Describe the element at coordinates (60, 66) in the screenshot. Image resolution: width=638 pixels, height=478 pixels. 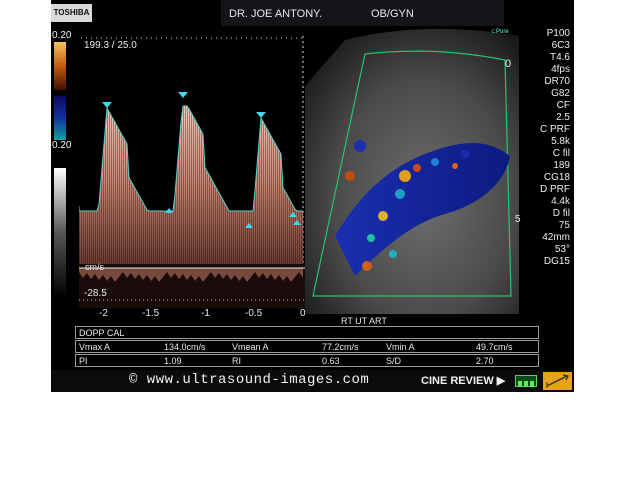
I see `velocity-bar-positive` at that location.